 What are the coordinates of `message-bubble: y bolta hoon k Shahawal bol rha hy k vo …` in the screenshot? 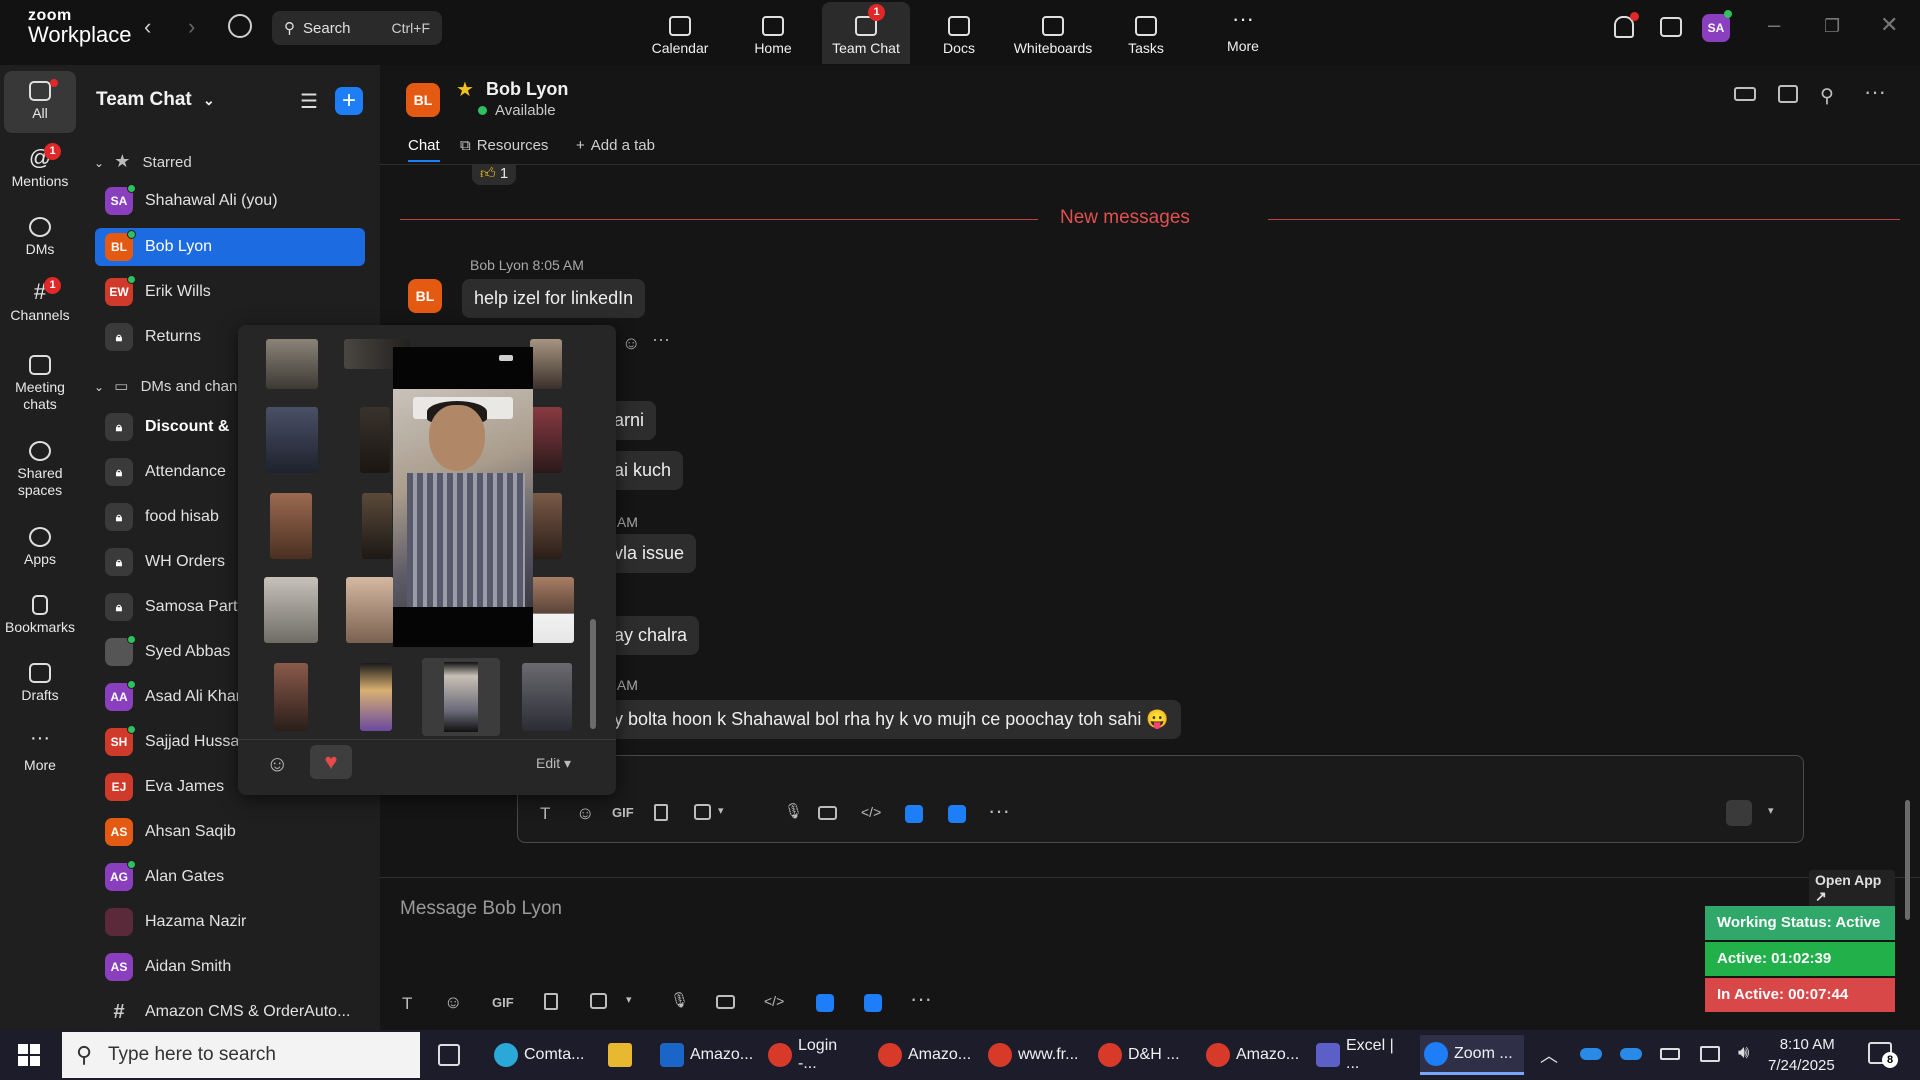 It's located at (890, 719).